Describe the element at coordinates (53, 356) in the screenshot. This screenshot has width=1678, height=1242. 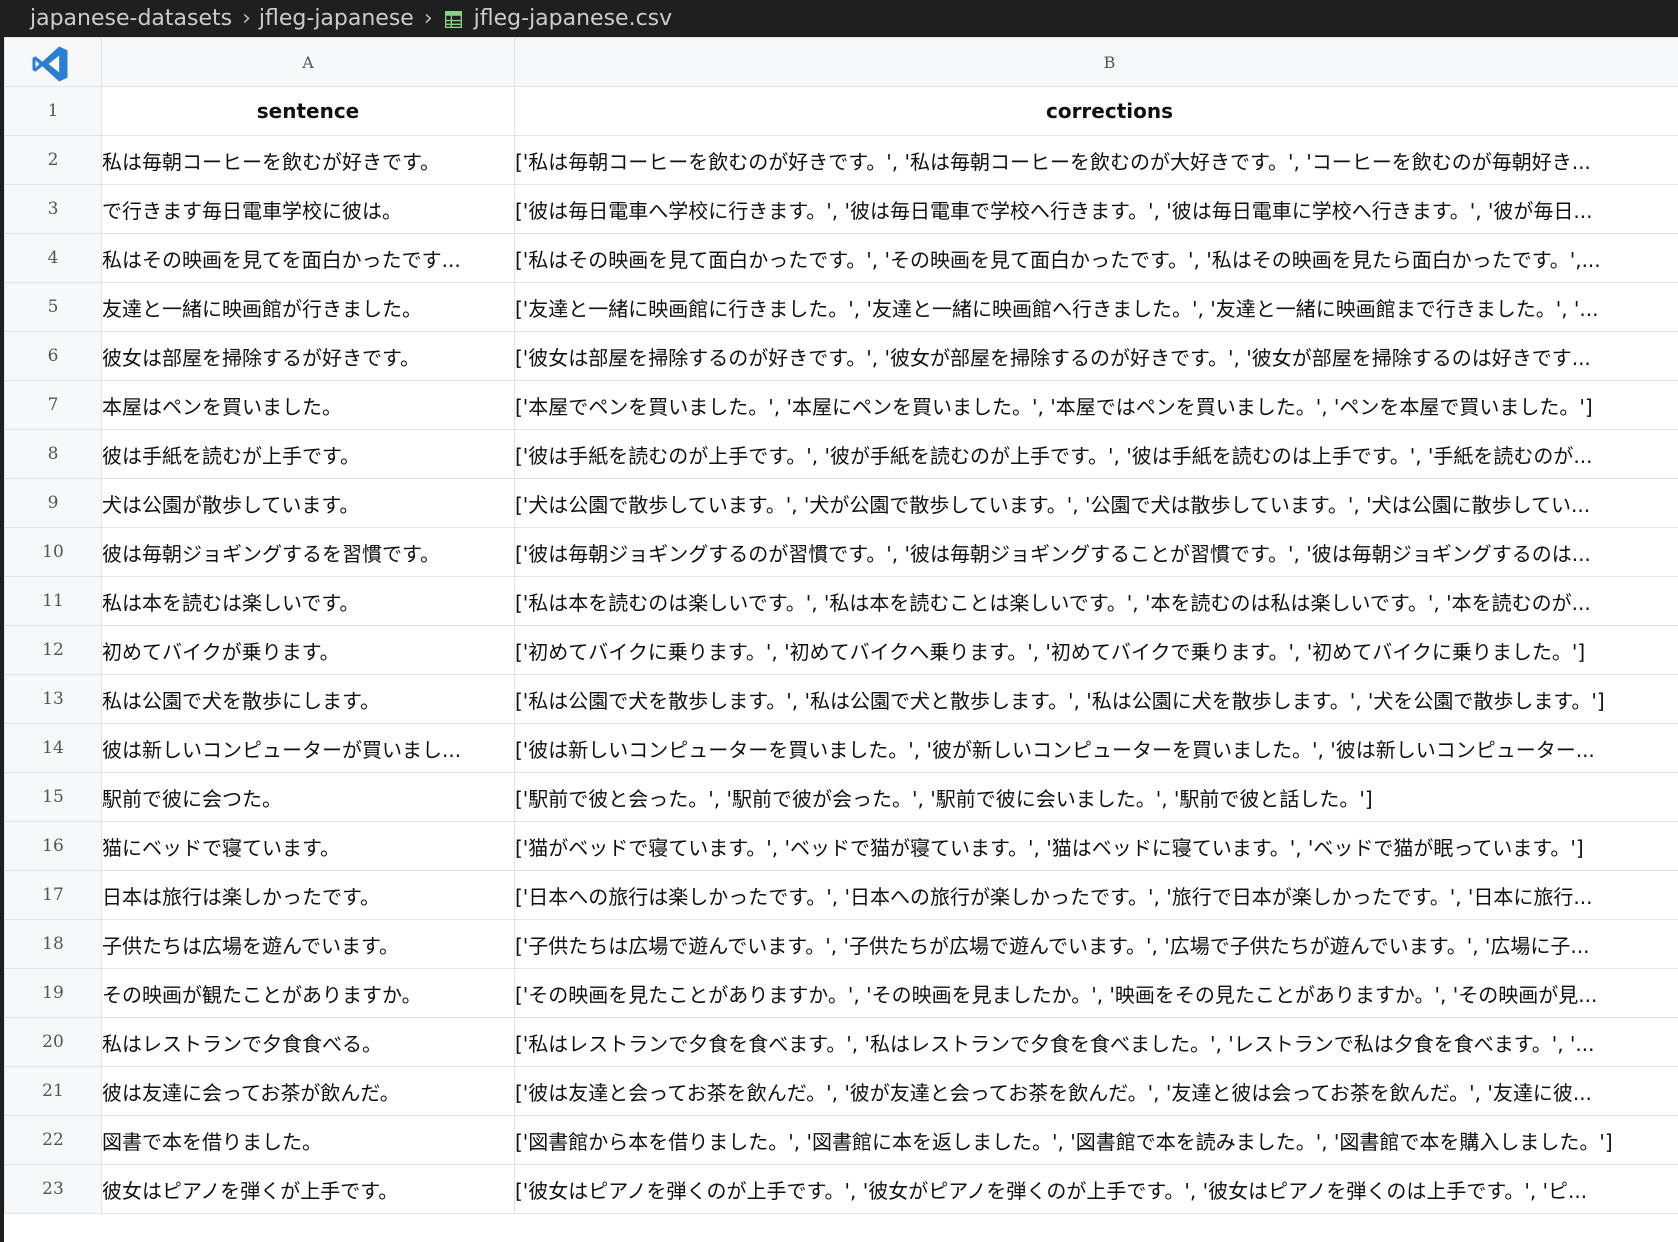
I see `row-number: 6` at that location.